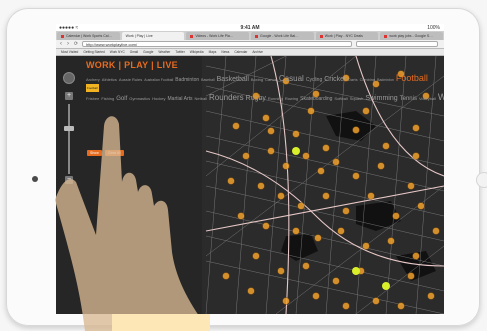  What do you see at coordinates (161, 322) in the screenshot?
I see `hand-sleeve` at bounding box center [161, 322].